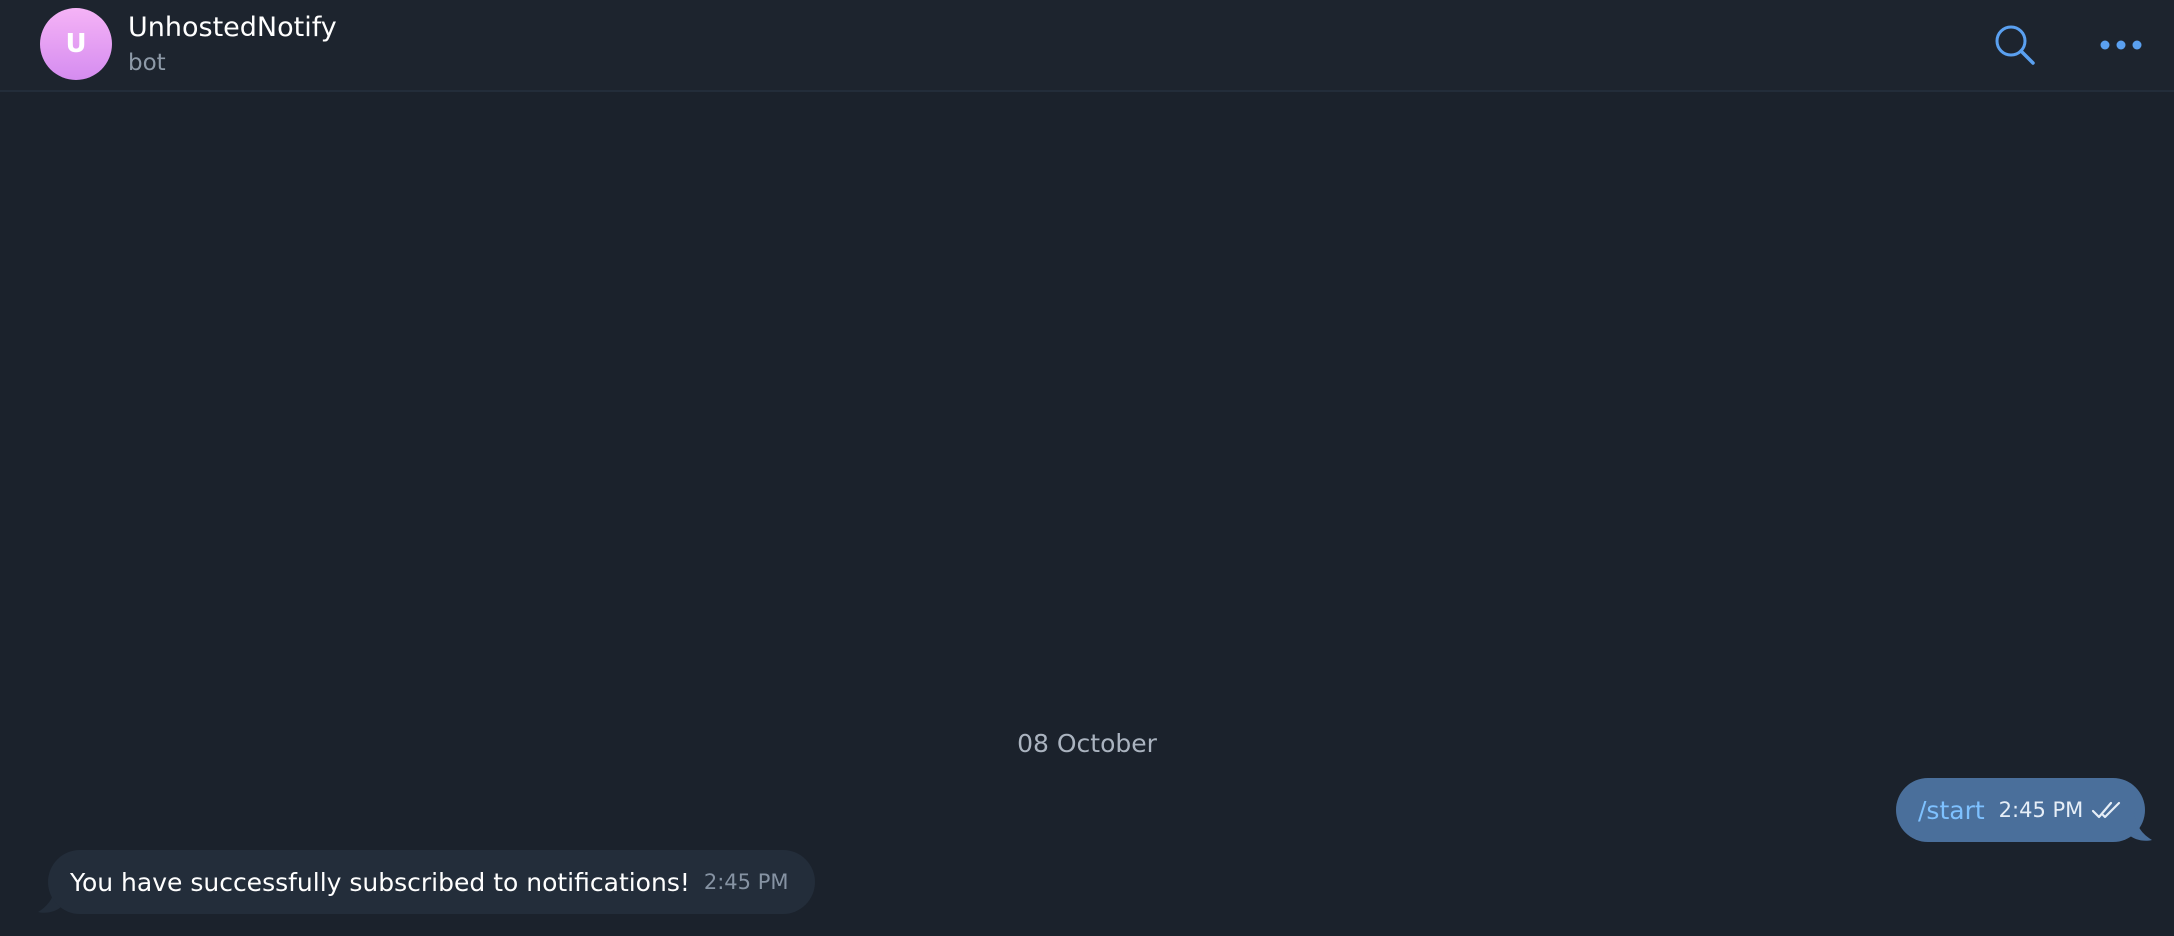  What do you see at coordinates (1087, 743) in the screenshot?
I see `date-separator: 08 October` at bounding box center [1087, 743].